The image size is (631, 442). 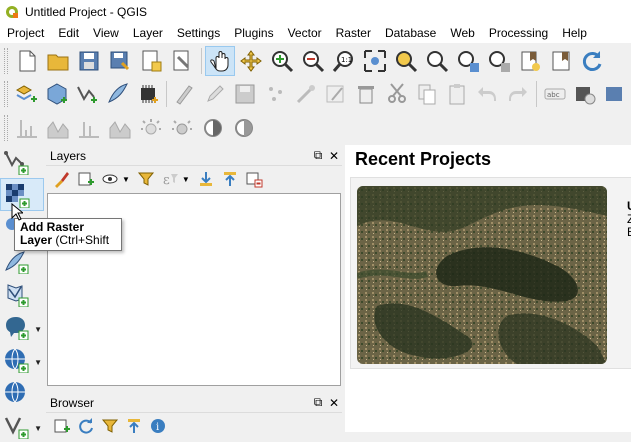 I want to click on expand-all-button, so click(x=206, y=179).